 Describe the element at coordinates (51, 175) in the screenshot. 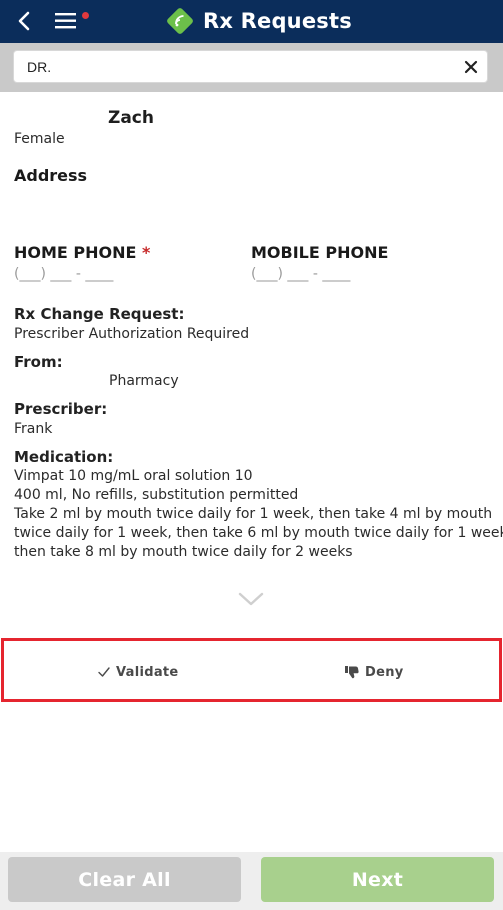

I see `address-label: Address` at that location.